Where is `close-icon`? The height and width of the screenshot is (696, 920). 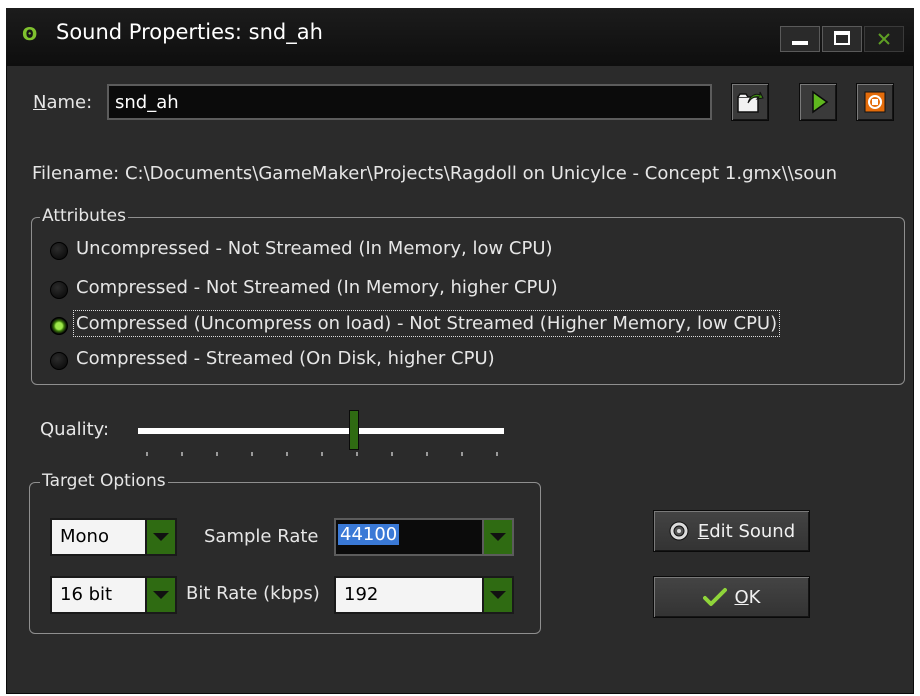 close-icon is located at coordinates (884, 39).